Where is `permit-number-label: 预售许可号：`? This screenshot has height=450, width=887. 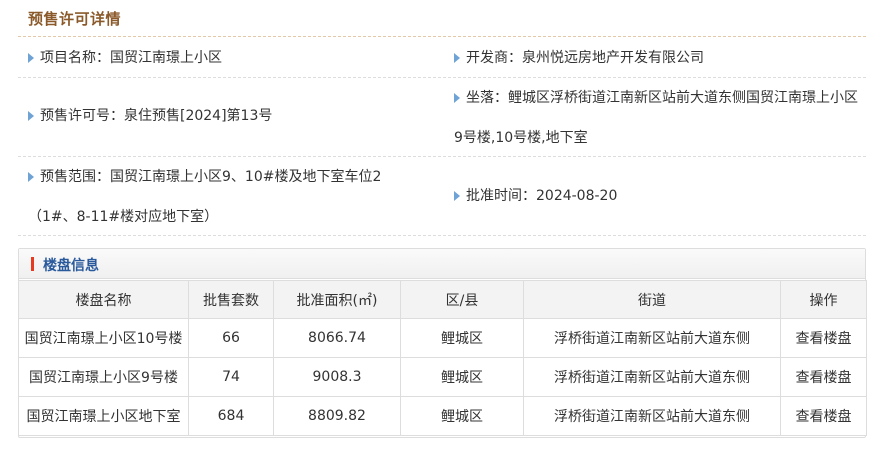 permit-number-label: 预售许可号： is located at coordinates (82, 116).